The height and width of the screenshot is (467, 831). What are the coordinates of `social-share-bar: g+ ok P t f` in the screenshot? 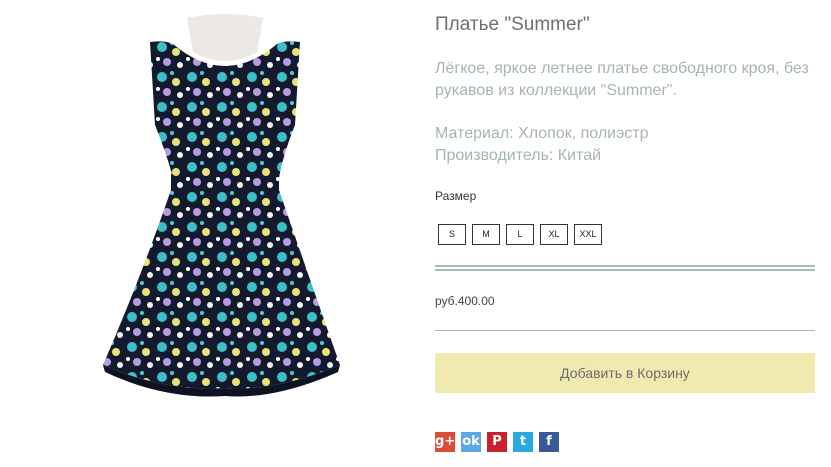 It's located at (500, 442).